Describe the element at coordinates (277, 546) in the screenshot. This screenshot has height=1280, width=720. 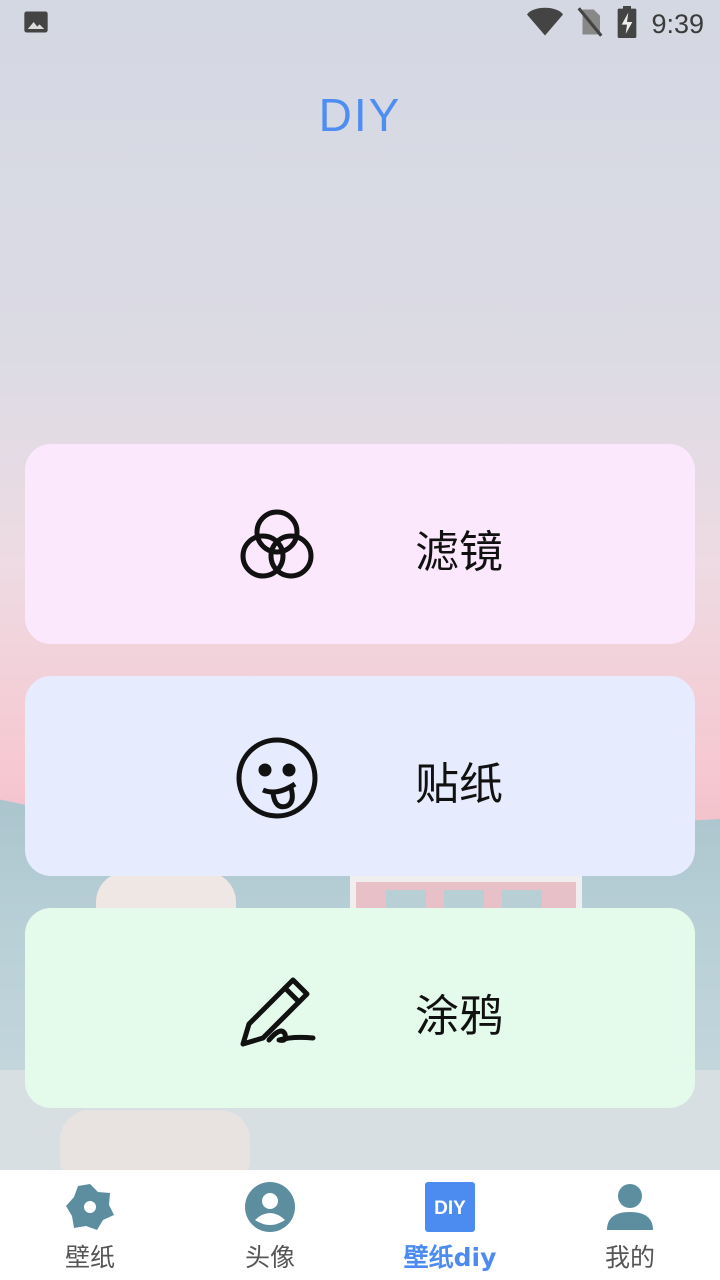
I see `filter-circles-icon` at that location.